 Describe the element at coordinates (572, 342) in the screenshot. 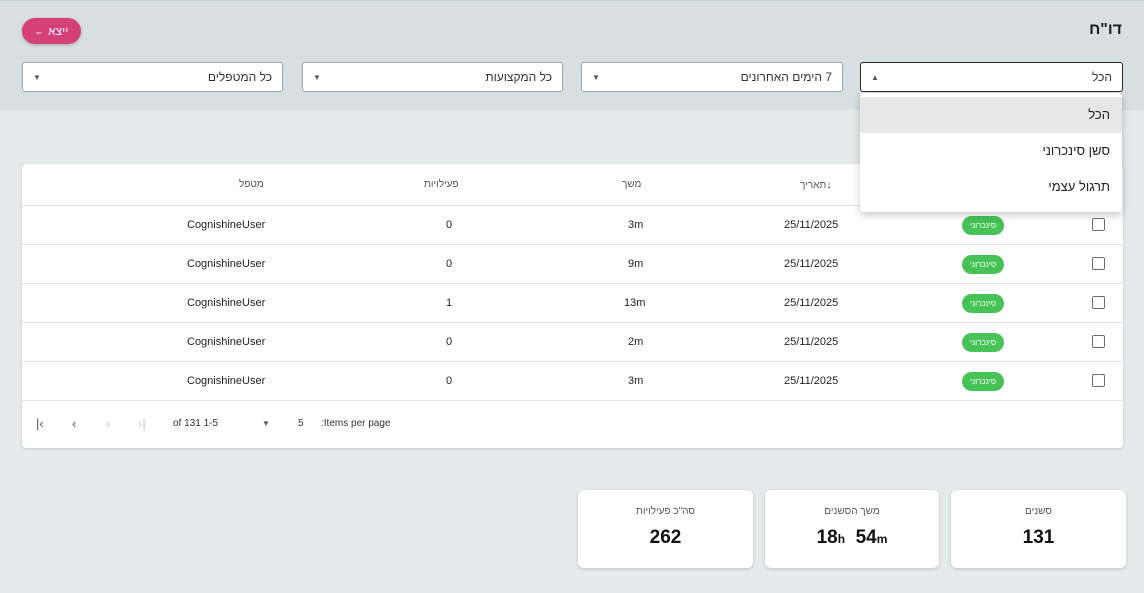

I see `table-row: סינכרוני 25/11/2025 2m 0 CognishineUser` at that location.